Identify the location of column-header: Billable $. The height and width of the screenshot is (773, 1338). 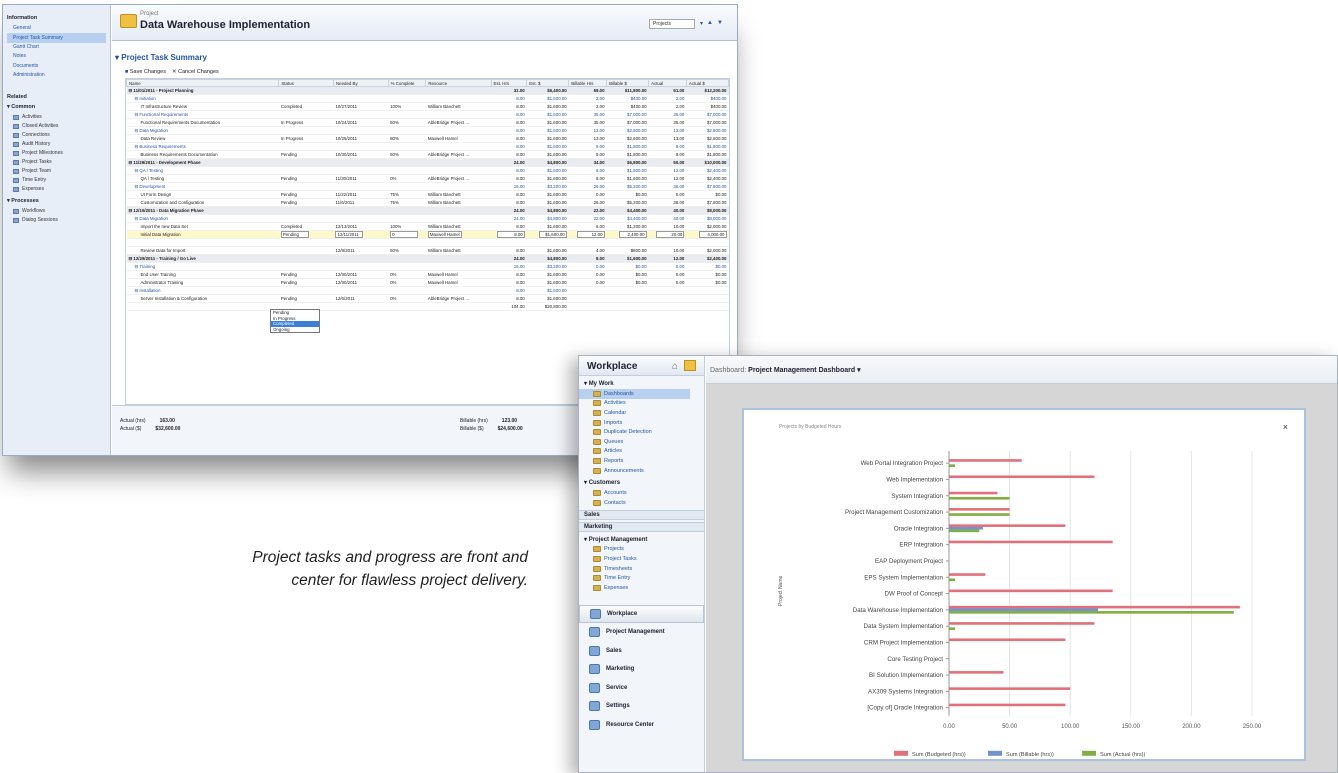
(628, 83).